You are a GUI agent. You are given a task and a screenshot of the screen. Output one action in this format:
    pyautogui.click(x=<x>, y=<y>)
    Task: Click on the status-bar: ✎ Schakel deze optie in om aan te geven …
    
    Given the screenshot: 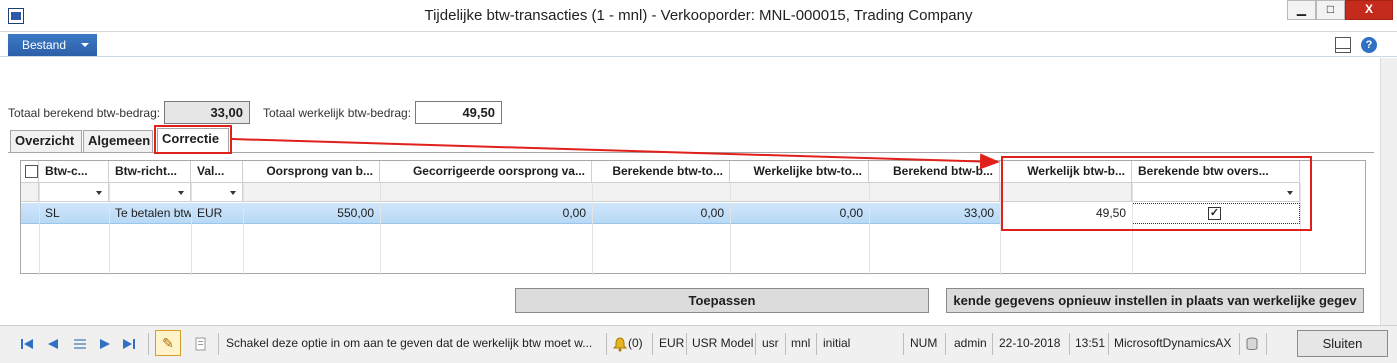 What is the action you would take?
    pyautogui.click(x=698, y=344)
    